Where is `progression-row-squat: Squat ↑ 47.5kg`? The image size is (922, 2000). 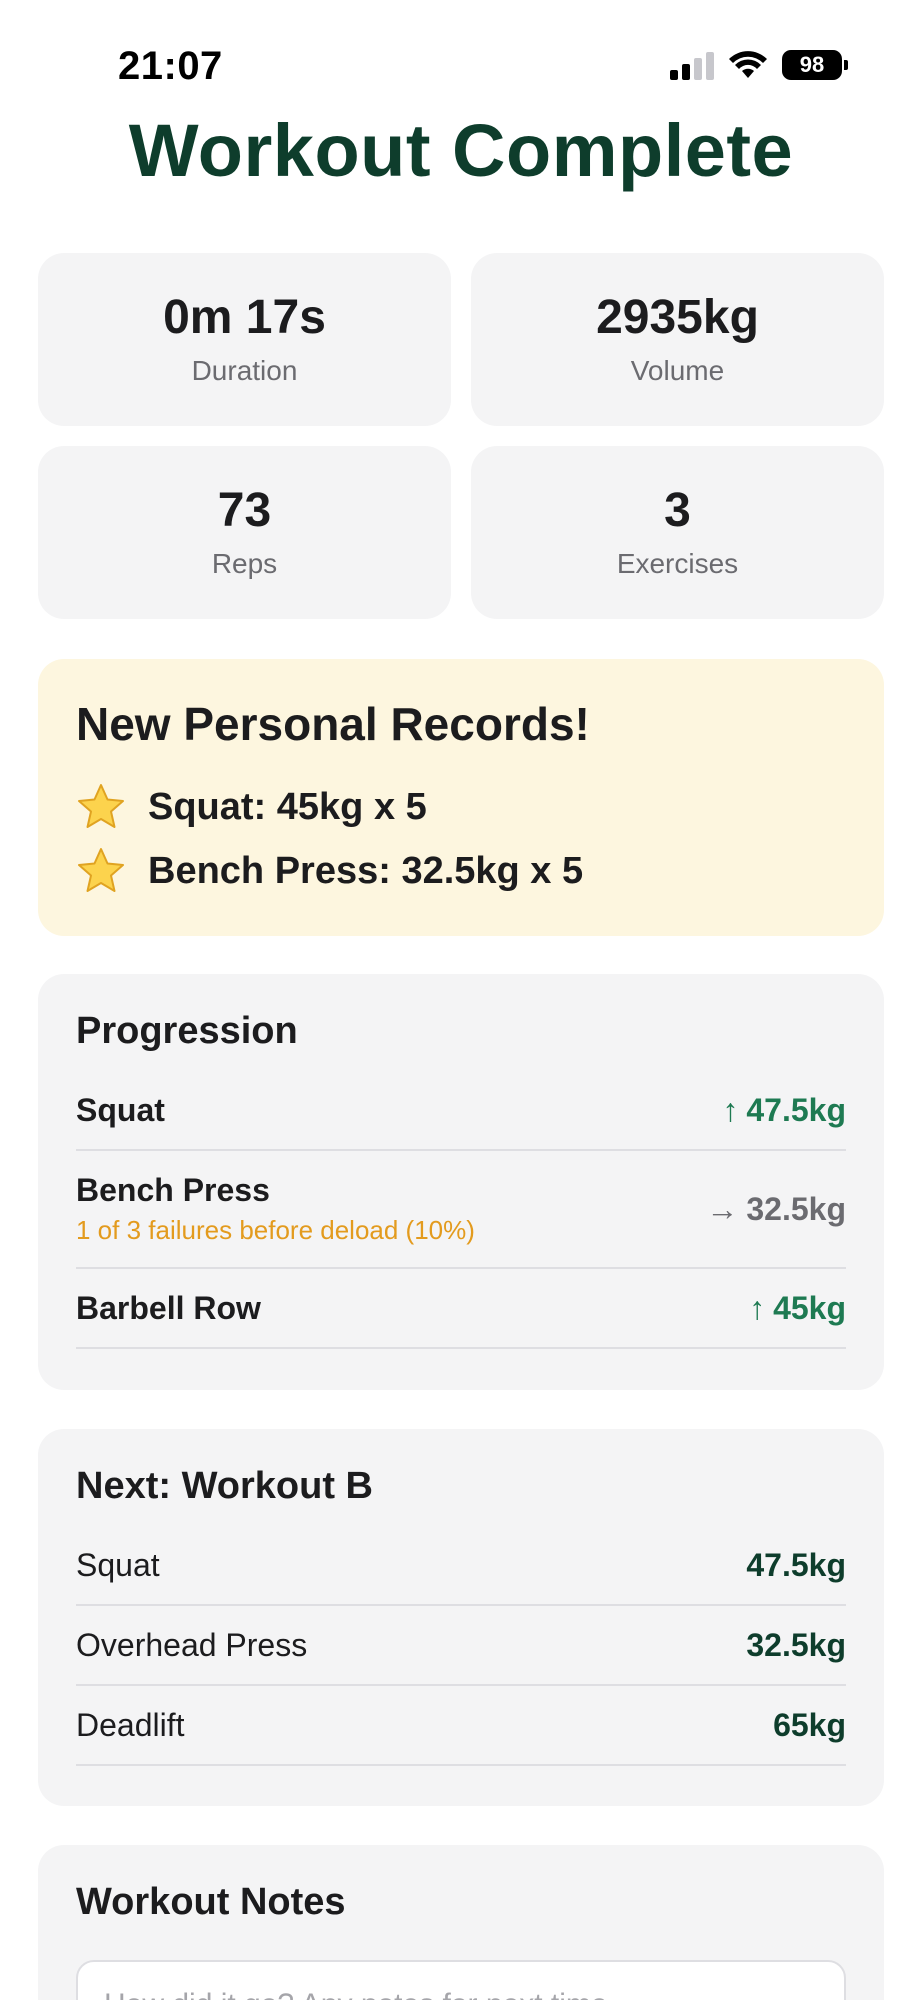 progression-row-squat: Squat ↑ 47.5kg is located at coordinates (461, 1111).